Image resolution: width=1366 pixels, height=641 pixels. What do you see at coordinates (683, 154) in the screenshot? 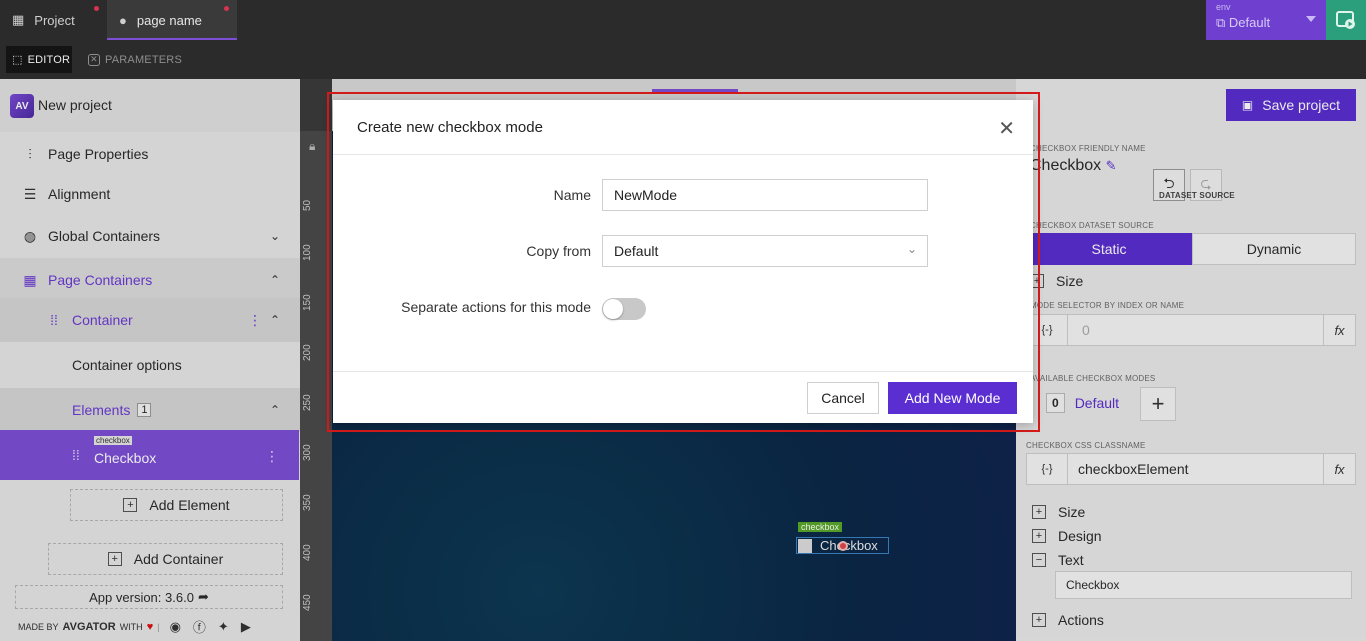
I see `dialog-divider` at bounding box center [683, 154].